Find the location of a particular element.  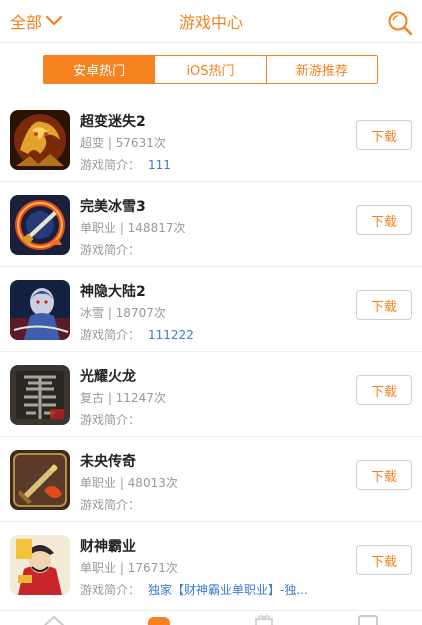

game-meta: 超变 | 57631次 is located at coordinates (123, 143).